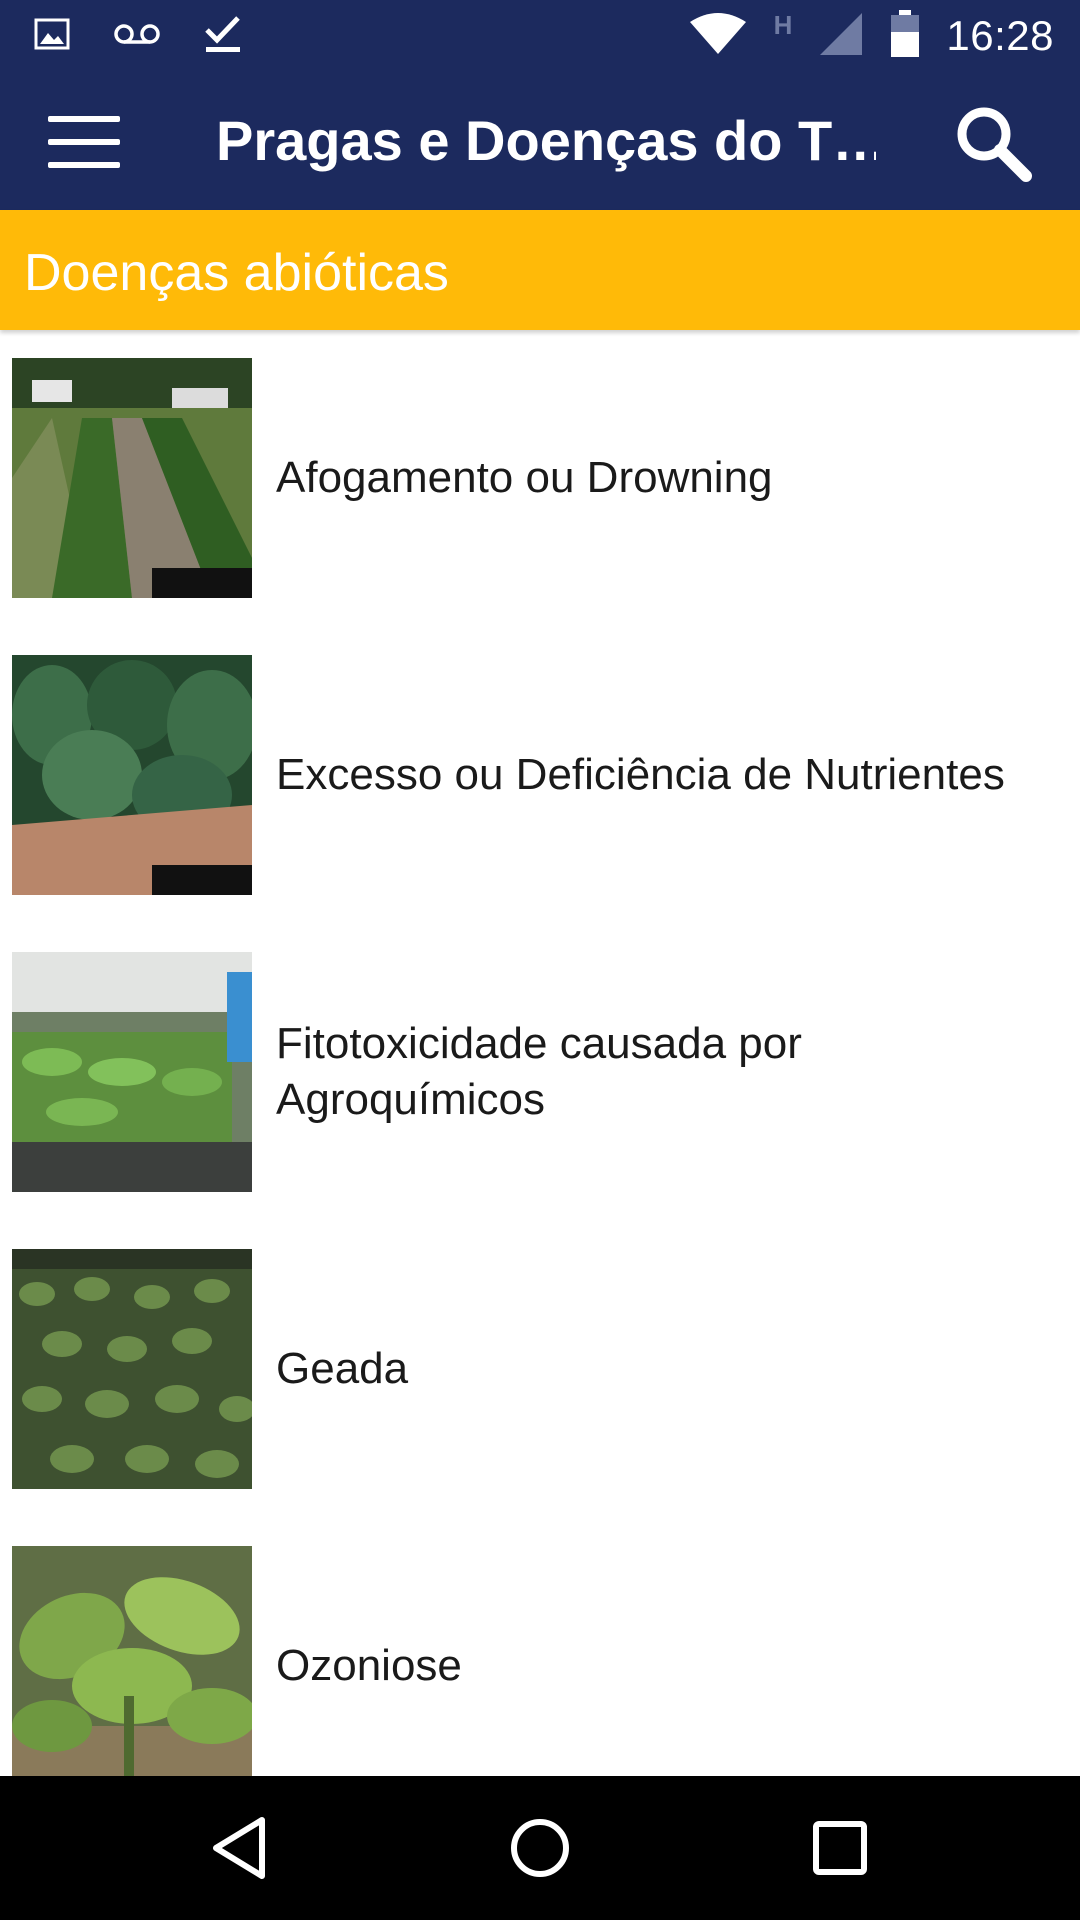 The image size is (1080, 1920). I want to click on recents-icon, so click(840, 1848).